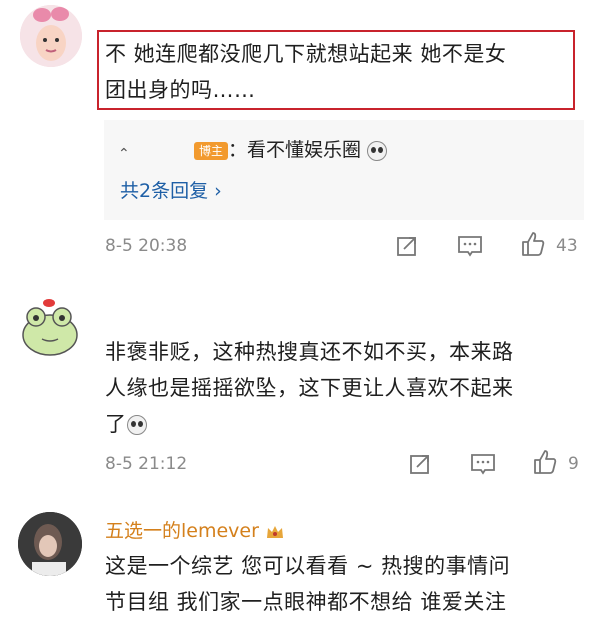 The height and width of the screenshot is (630, 600). What do you see at coordinates (275, 532) in the screenshot?
I see `crown-badge-icon` at bounding box center [275, 532].